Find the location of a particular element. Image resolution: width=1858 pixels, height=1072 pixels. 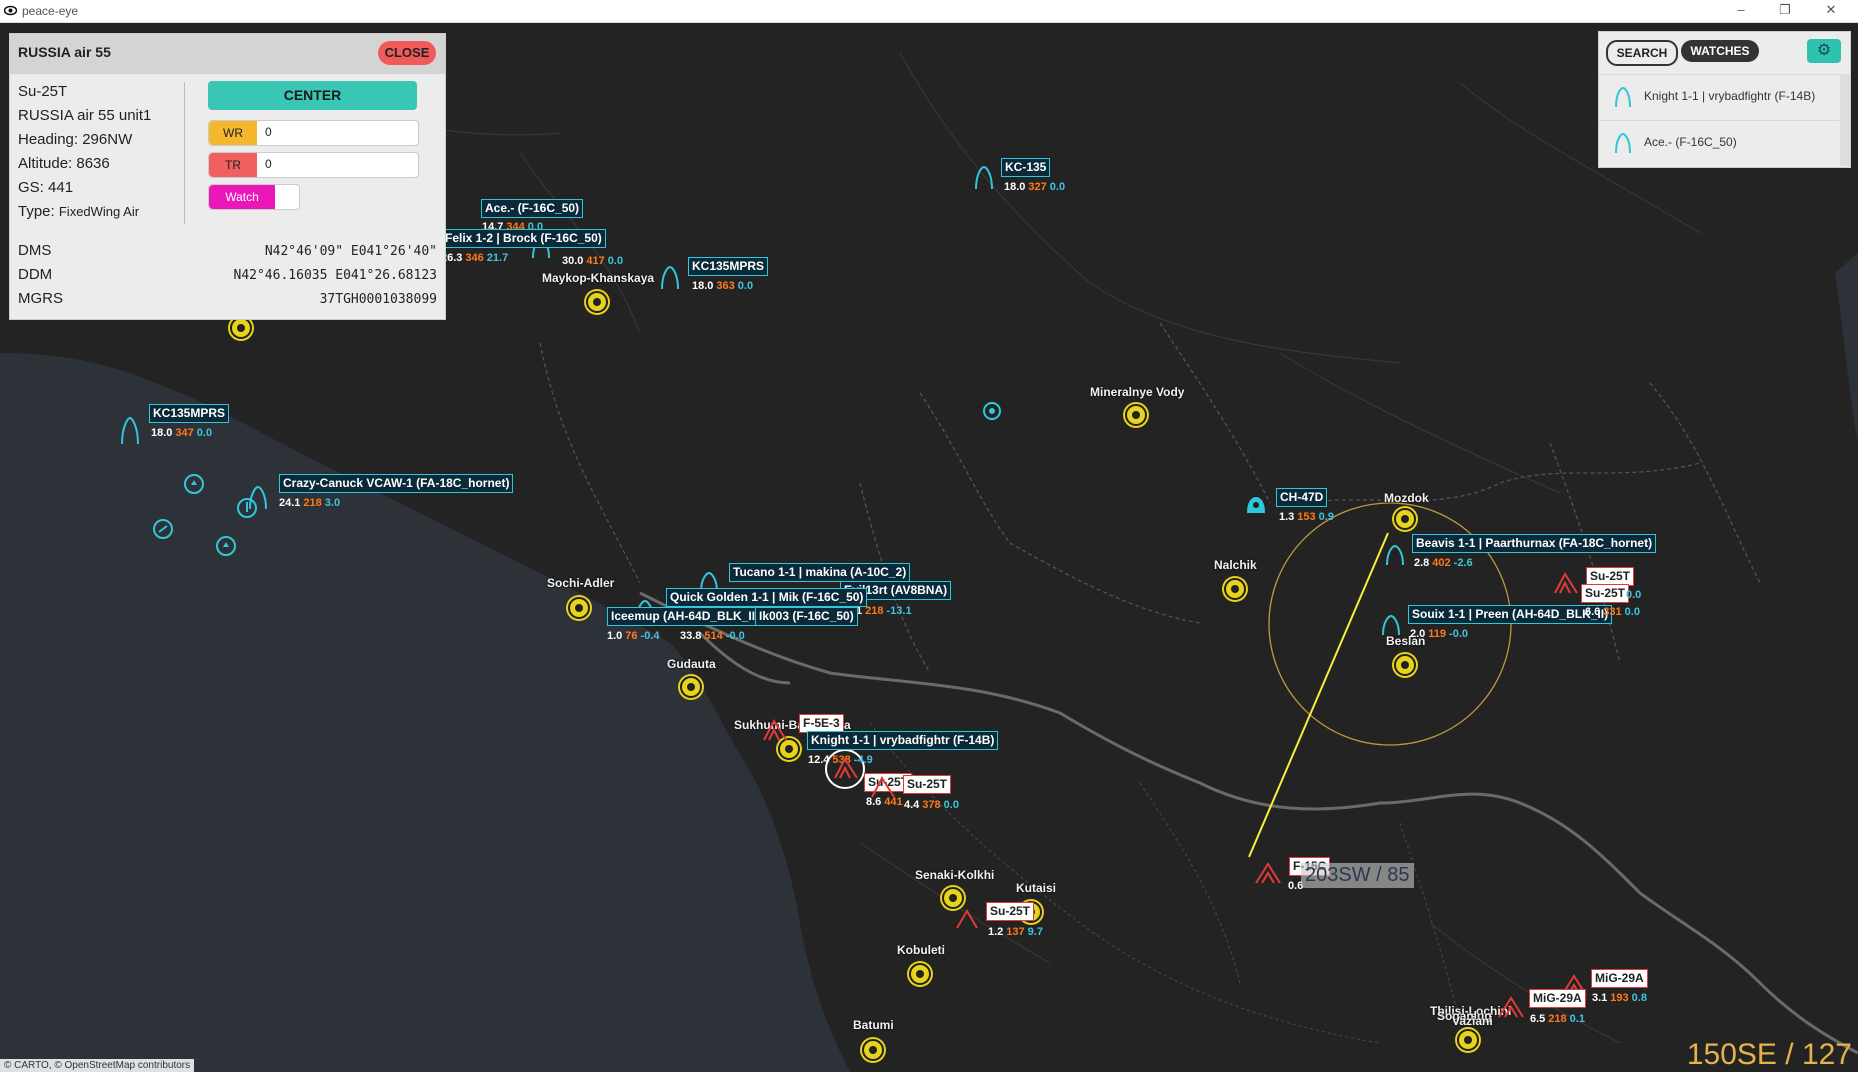

sam-site-icon is located at coordinates (992, 411).